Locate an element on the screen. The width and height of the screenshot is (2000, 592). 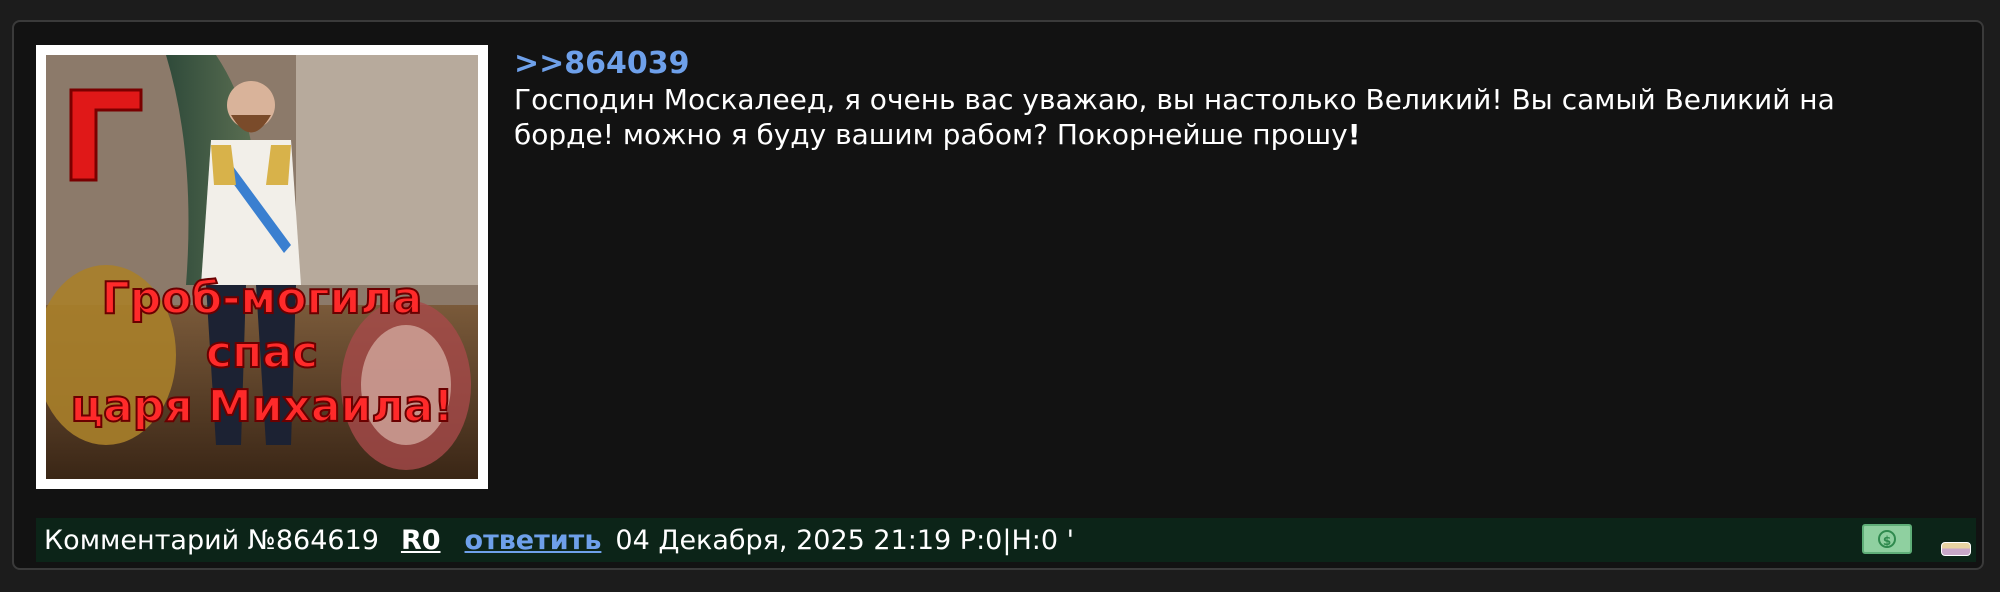
dollar-coin-icon: $ is located at coordinates (1887, 539).